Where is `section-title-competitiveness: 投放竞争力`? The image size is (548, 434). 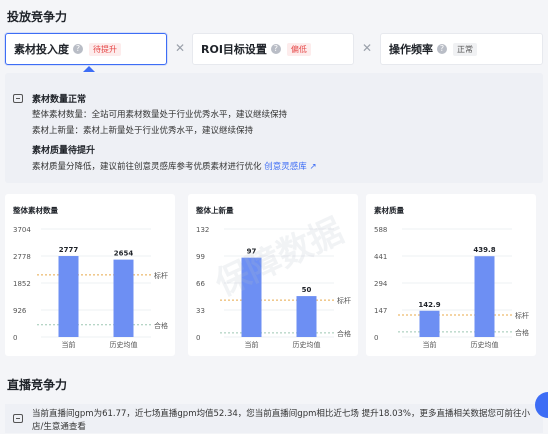
section-title-competitiveness: 投放竞争力 is located at coordinates (37, 17).